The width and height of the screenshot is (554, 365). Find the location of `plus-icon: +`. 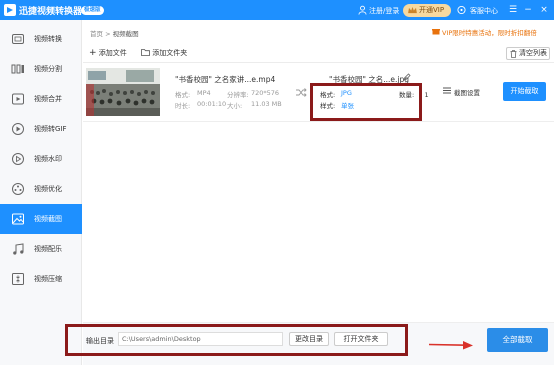

plus-icon: + is located at coordinates (93, 53).